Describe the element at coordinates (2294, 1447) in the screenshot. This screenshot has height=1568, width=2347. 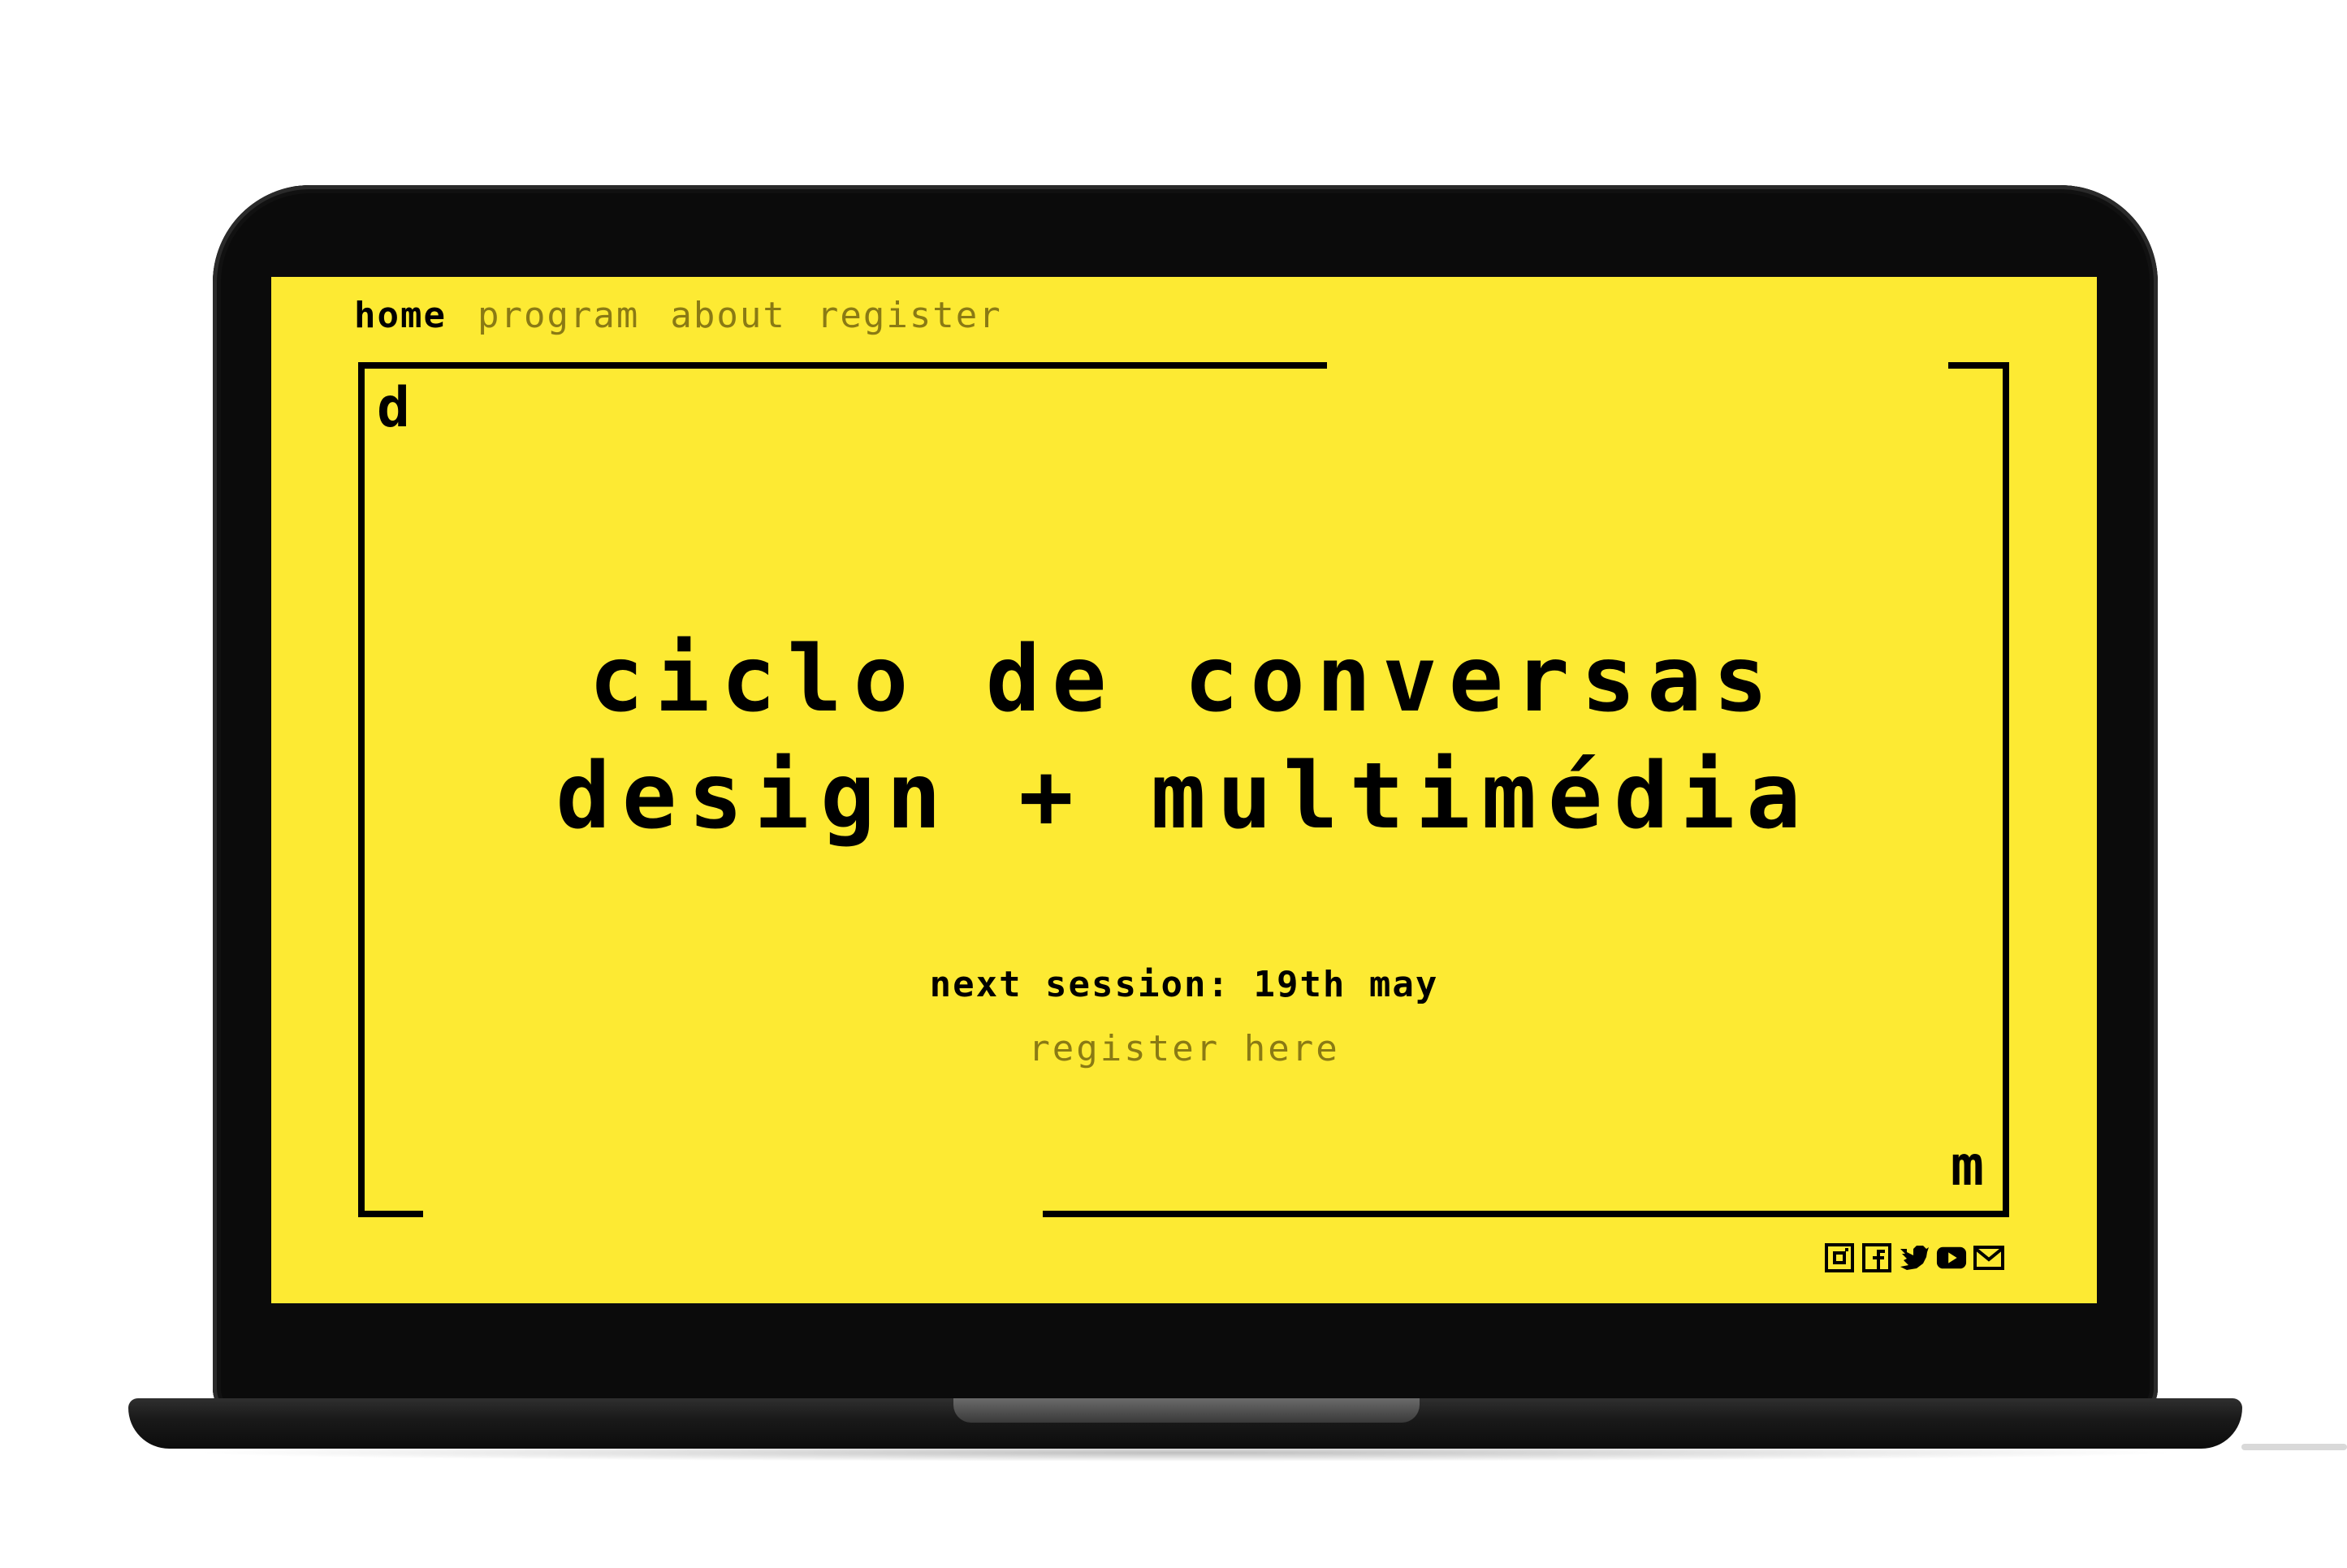
I see `laptop-cable` at that location.